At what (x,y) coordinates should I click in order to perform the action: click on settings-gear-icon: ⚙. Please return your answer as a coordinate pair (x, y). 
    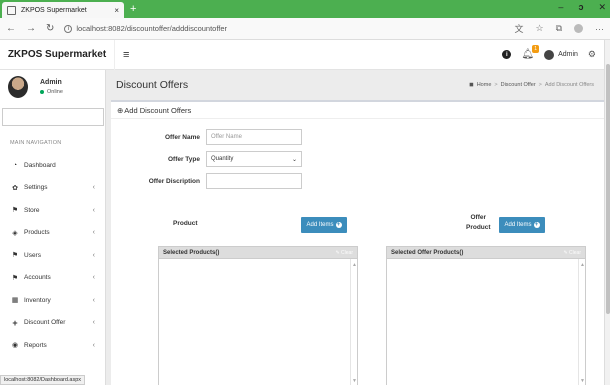
    Looking at the image, I should click on (592, 54).